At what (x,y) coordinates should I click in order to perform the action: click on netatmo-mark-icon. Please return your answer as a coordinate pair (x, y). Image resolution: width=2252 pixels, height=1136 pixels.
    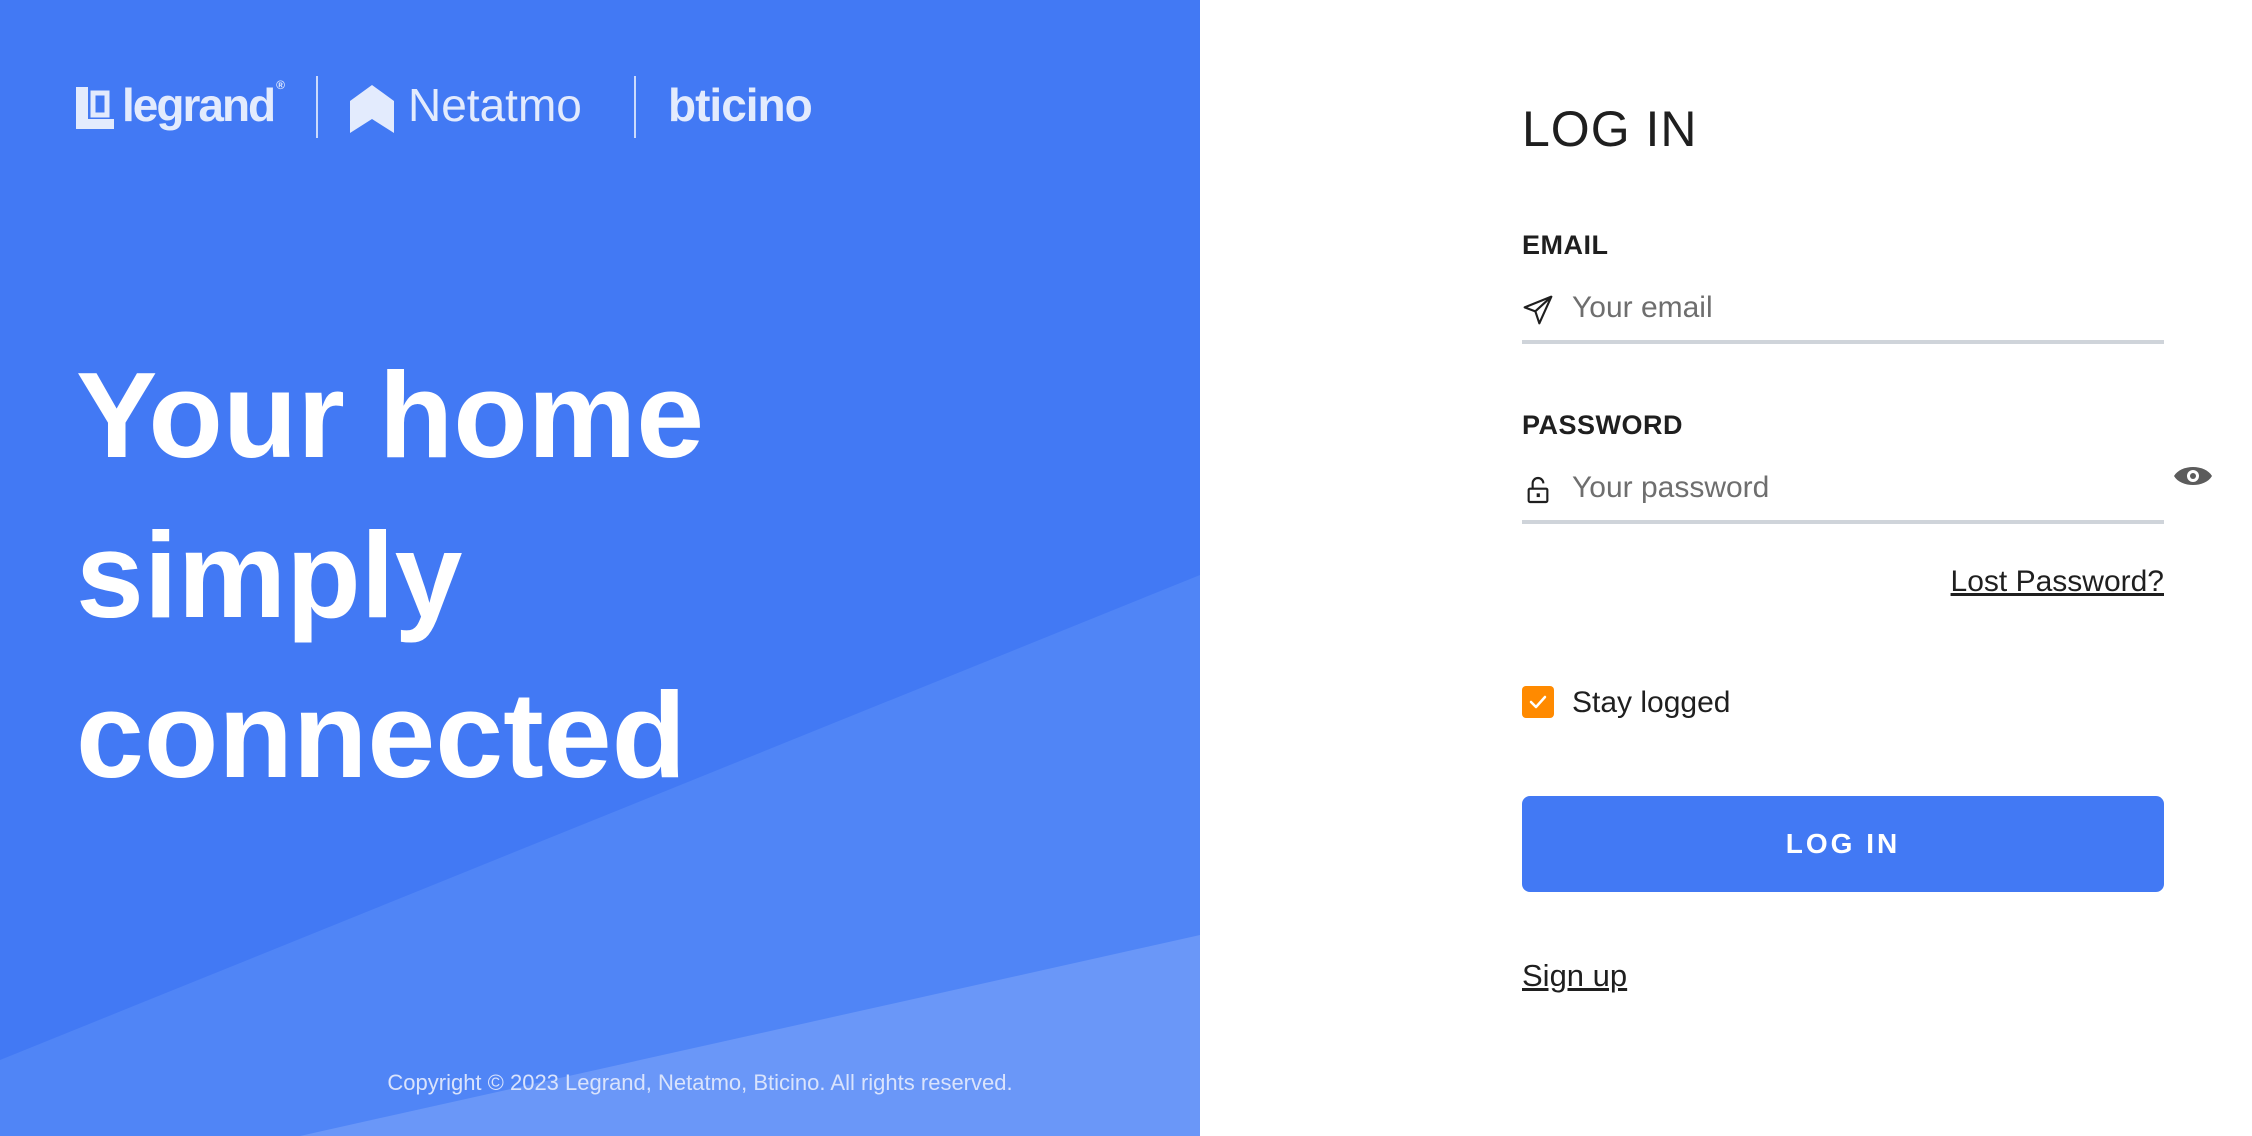
    Looking at the image, I should click on (372, 108).